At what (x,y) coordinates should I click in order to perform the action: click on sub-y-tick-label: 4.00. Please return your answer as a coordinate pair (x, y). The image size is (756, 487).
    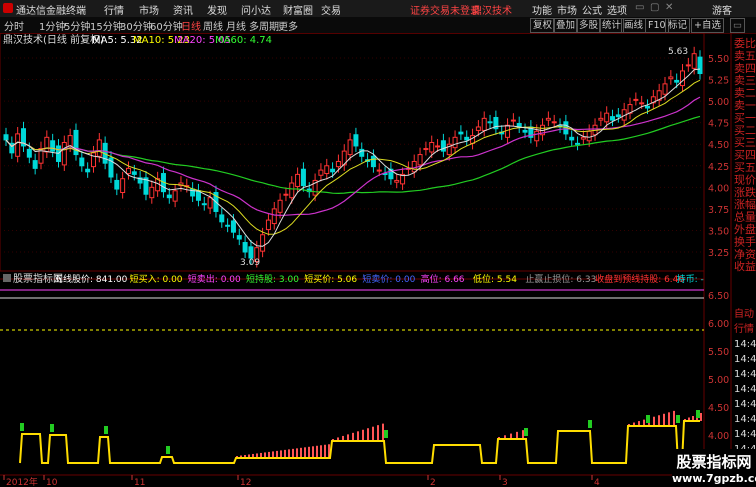
    Looking at the image, I should click on (718, 436).